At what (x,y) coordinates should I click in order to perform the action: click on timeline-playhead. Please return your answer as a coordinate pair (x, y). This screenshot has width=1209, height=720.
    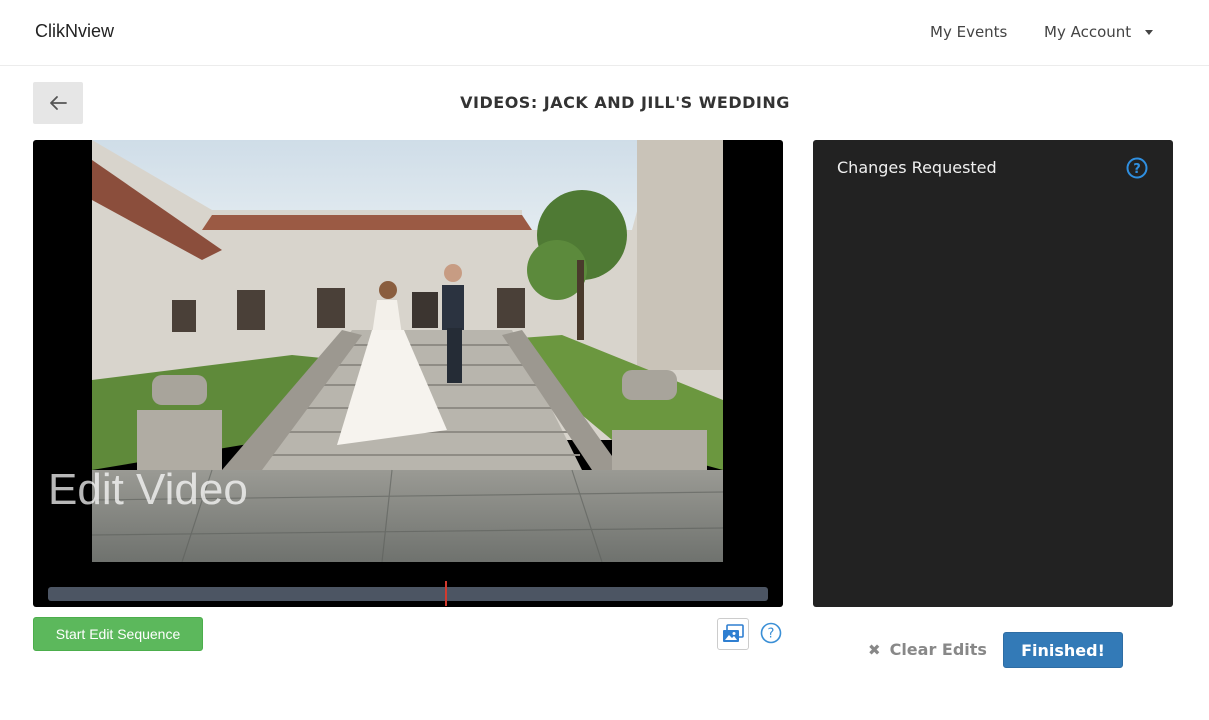
    Looking at the image, I should click on (446, 593).